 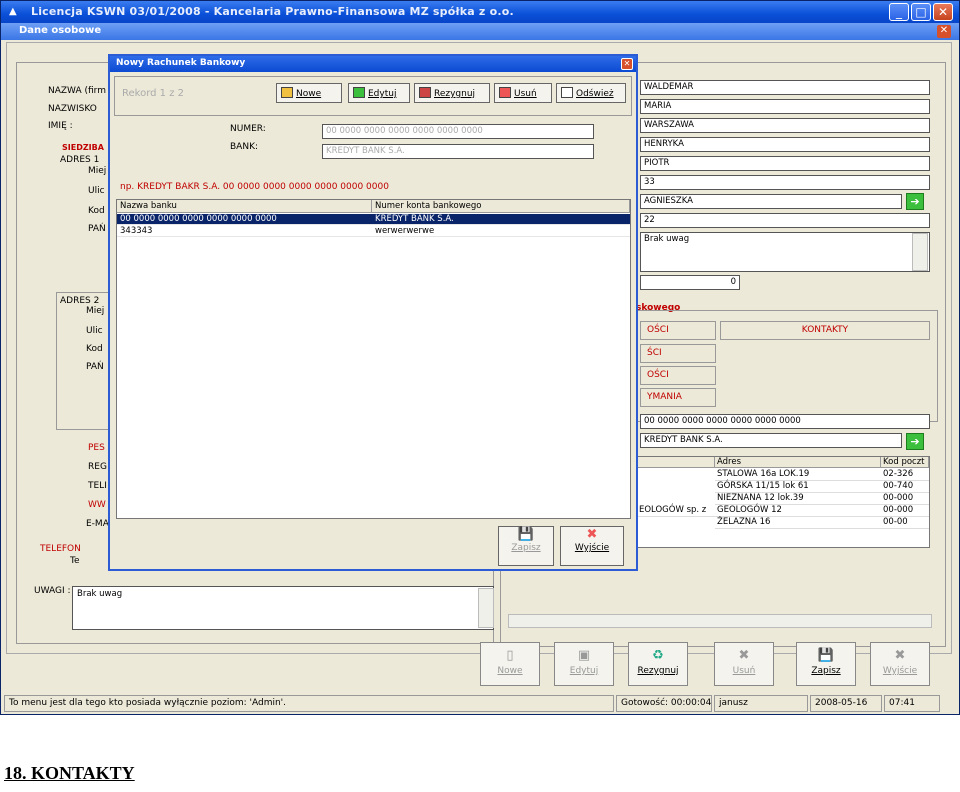 What do you see at coordinates (678, 330) in the screenshot?
I see `tab-osci-1: OŚCI` at bounding box center [678, 330].